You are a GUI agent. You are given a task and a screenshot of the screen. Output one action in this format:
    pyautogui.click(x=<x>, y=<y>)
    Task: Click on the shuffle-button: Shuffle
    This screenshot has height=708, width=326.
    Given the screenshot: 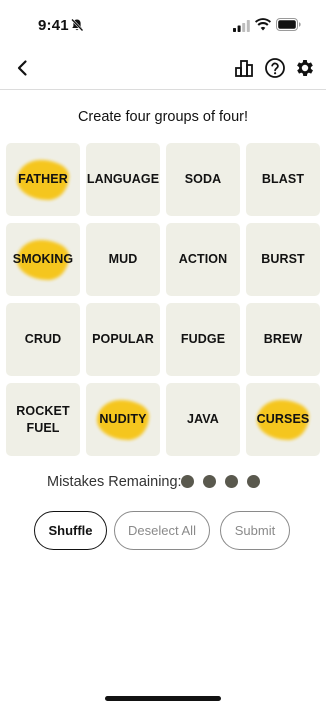 What is the action you would take?
    pyautogui.click(x=70, y=530)
    